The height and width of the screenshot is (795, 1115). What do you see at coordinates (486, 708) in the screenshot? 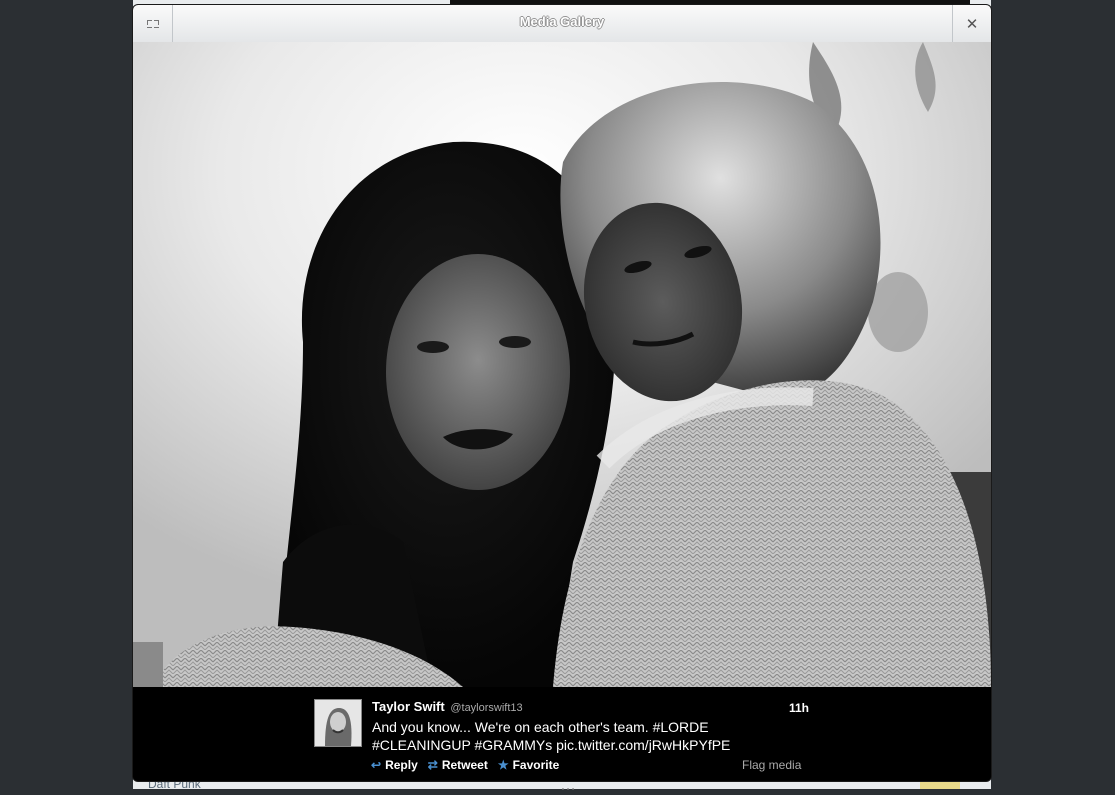
I see `author-handle: @taylorswift13` at bounding box center [486, 708].